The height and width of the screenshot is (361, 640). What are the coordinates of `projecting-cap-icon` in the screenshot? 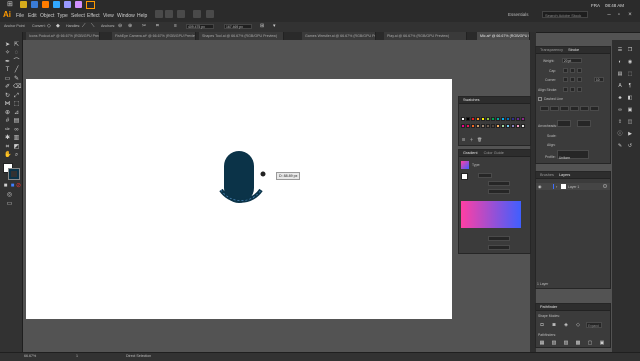 It's located at (579, 70).